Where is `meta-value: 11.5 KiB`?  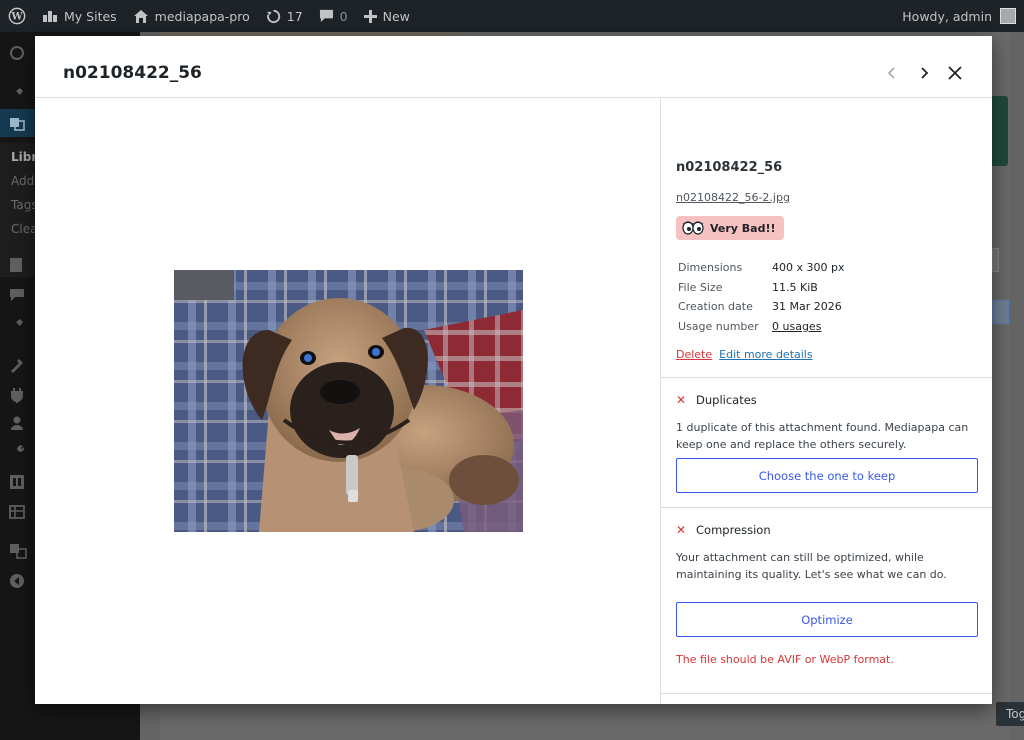
meta-value: 11.5 KiB is located at coordinates (795, 287).